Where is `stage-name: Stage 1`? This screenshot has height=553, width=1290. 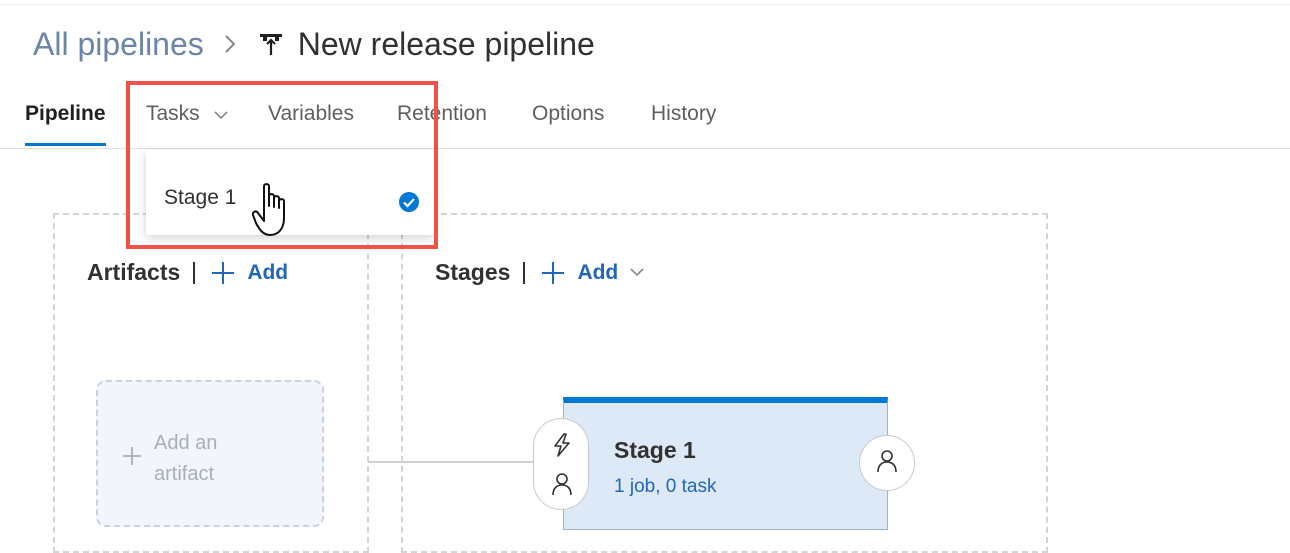 stage-name: Stage 1 is located at coordinates (655, 450).